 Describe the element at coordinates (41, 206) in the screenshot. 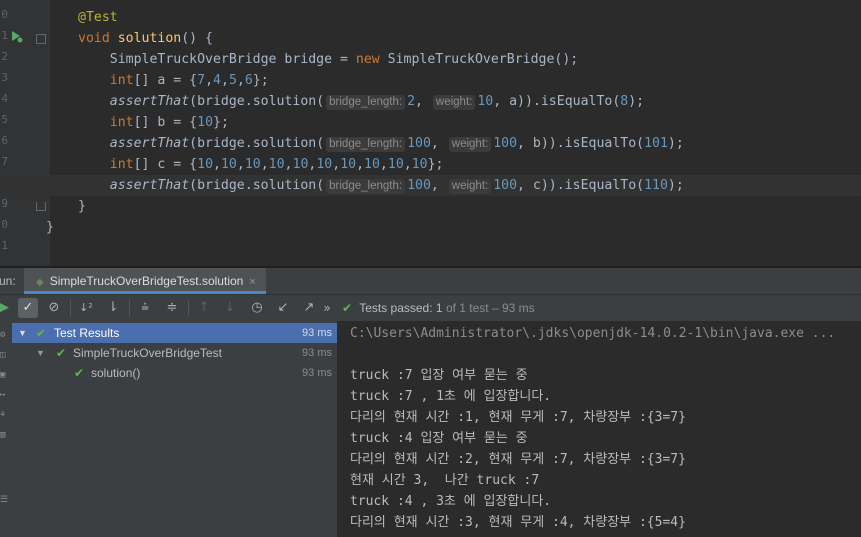

I see `fold-end-icon` at that location.